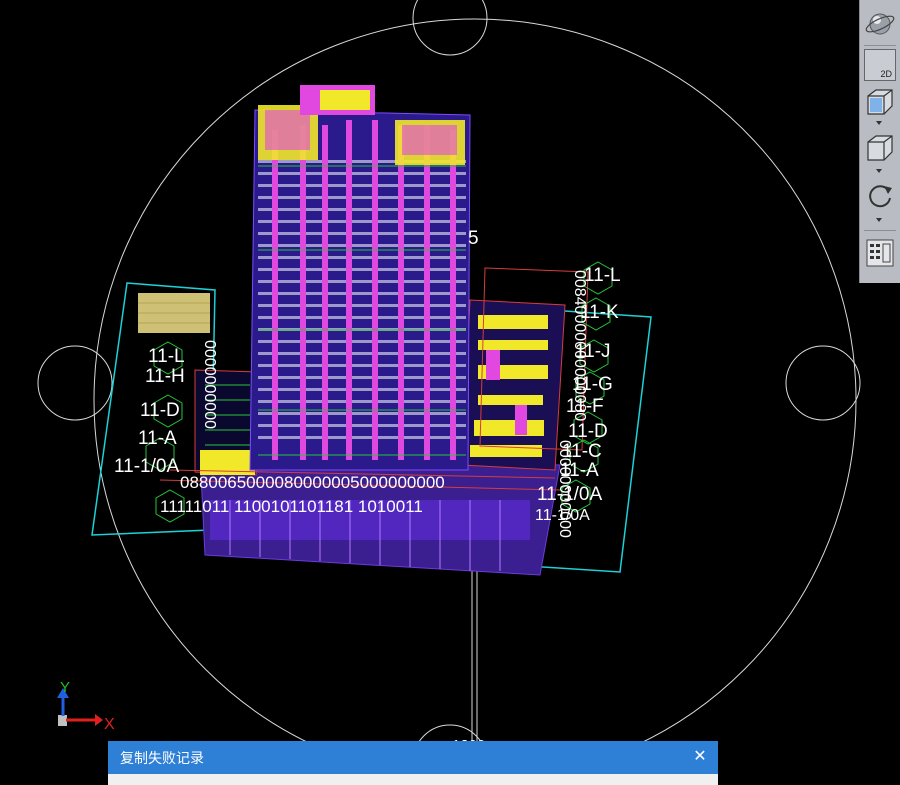 The height and width of the screenshot is (785, 900). I want to click on dialog-titlebar: 复制失败记录 ✕, so click(413, 757).